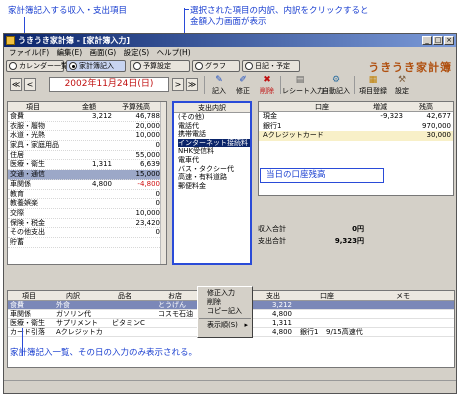 The width and height of the screenshot is (460, 403). Describe the element at coordinates (228, 22) in the screenshot. I see `annotation-breakdown-line2: 金額入力画面が表示` at that location.